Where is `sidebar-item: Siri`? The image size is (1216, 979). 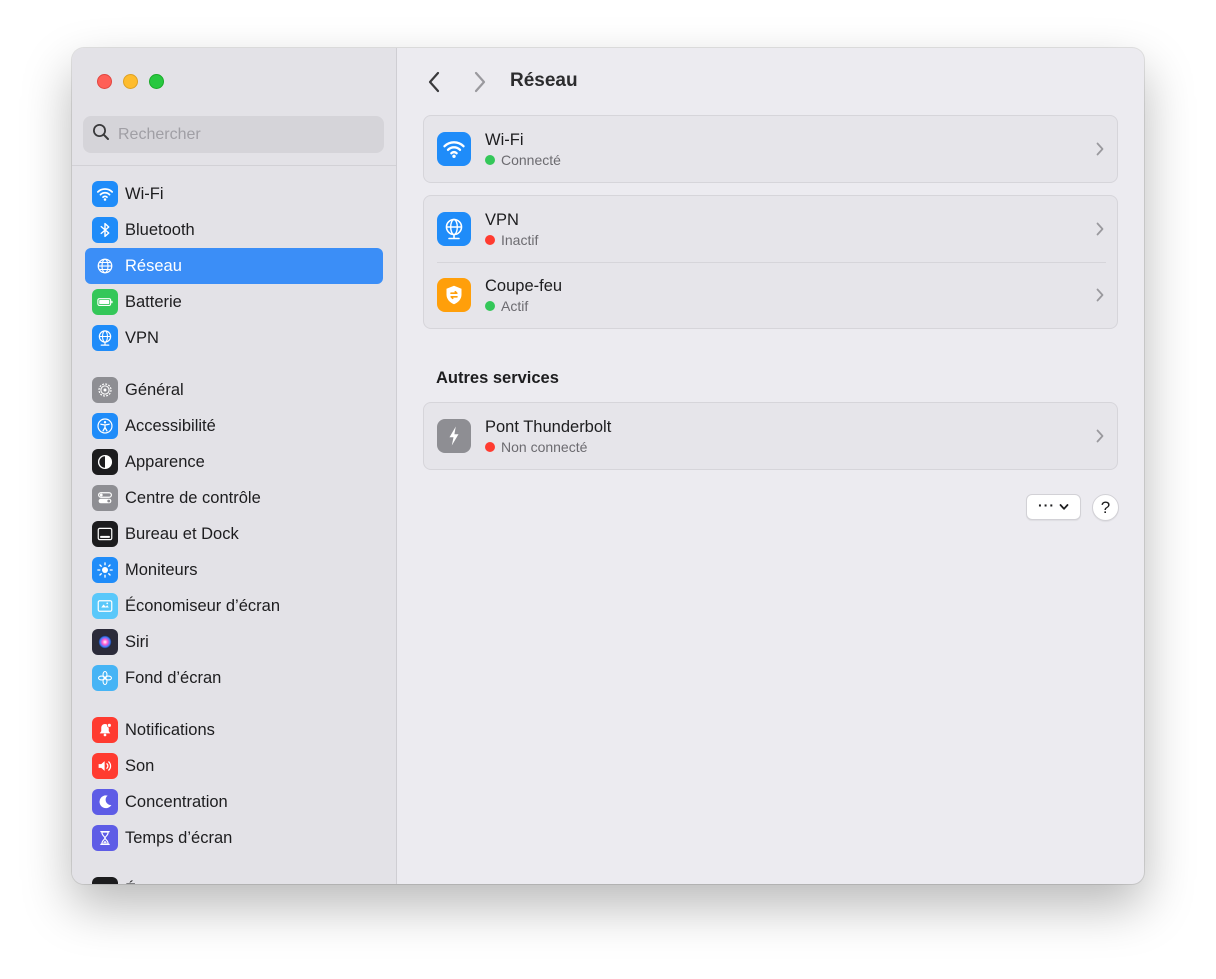
sidebar-item: Siri is located at coordinates (234, 642).